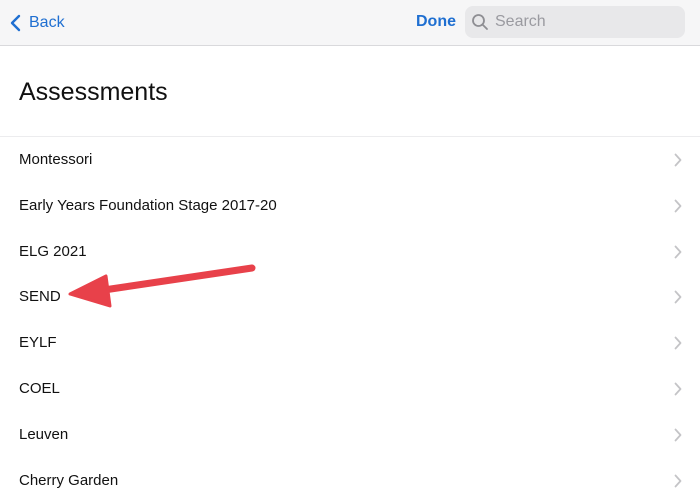  Describe the element at coordinates (350, 343) in the screenshot. I see `list-item-eylf: EYLF` at that location.